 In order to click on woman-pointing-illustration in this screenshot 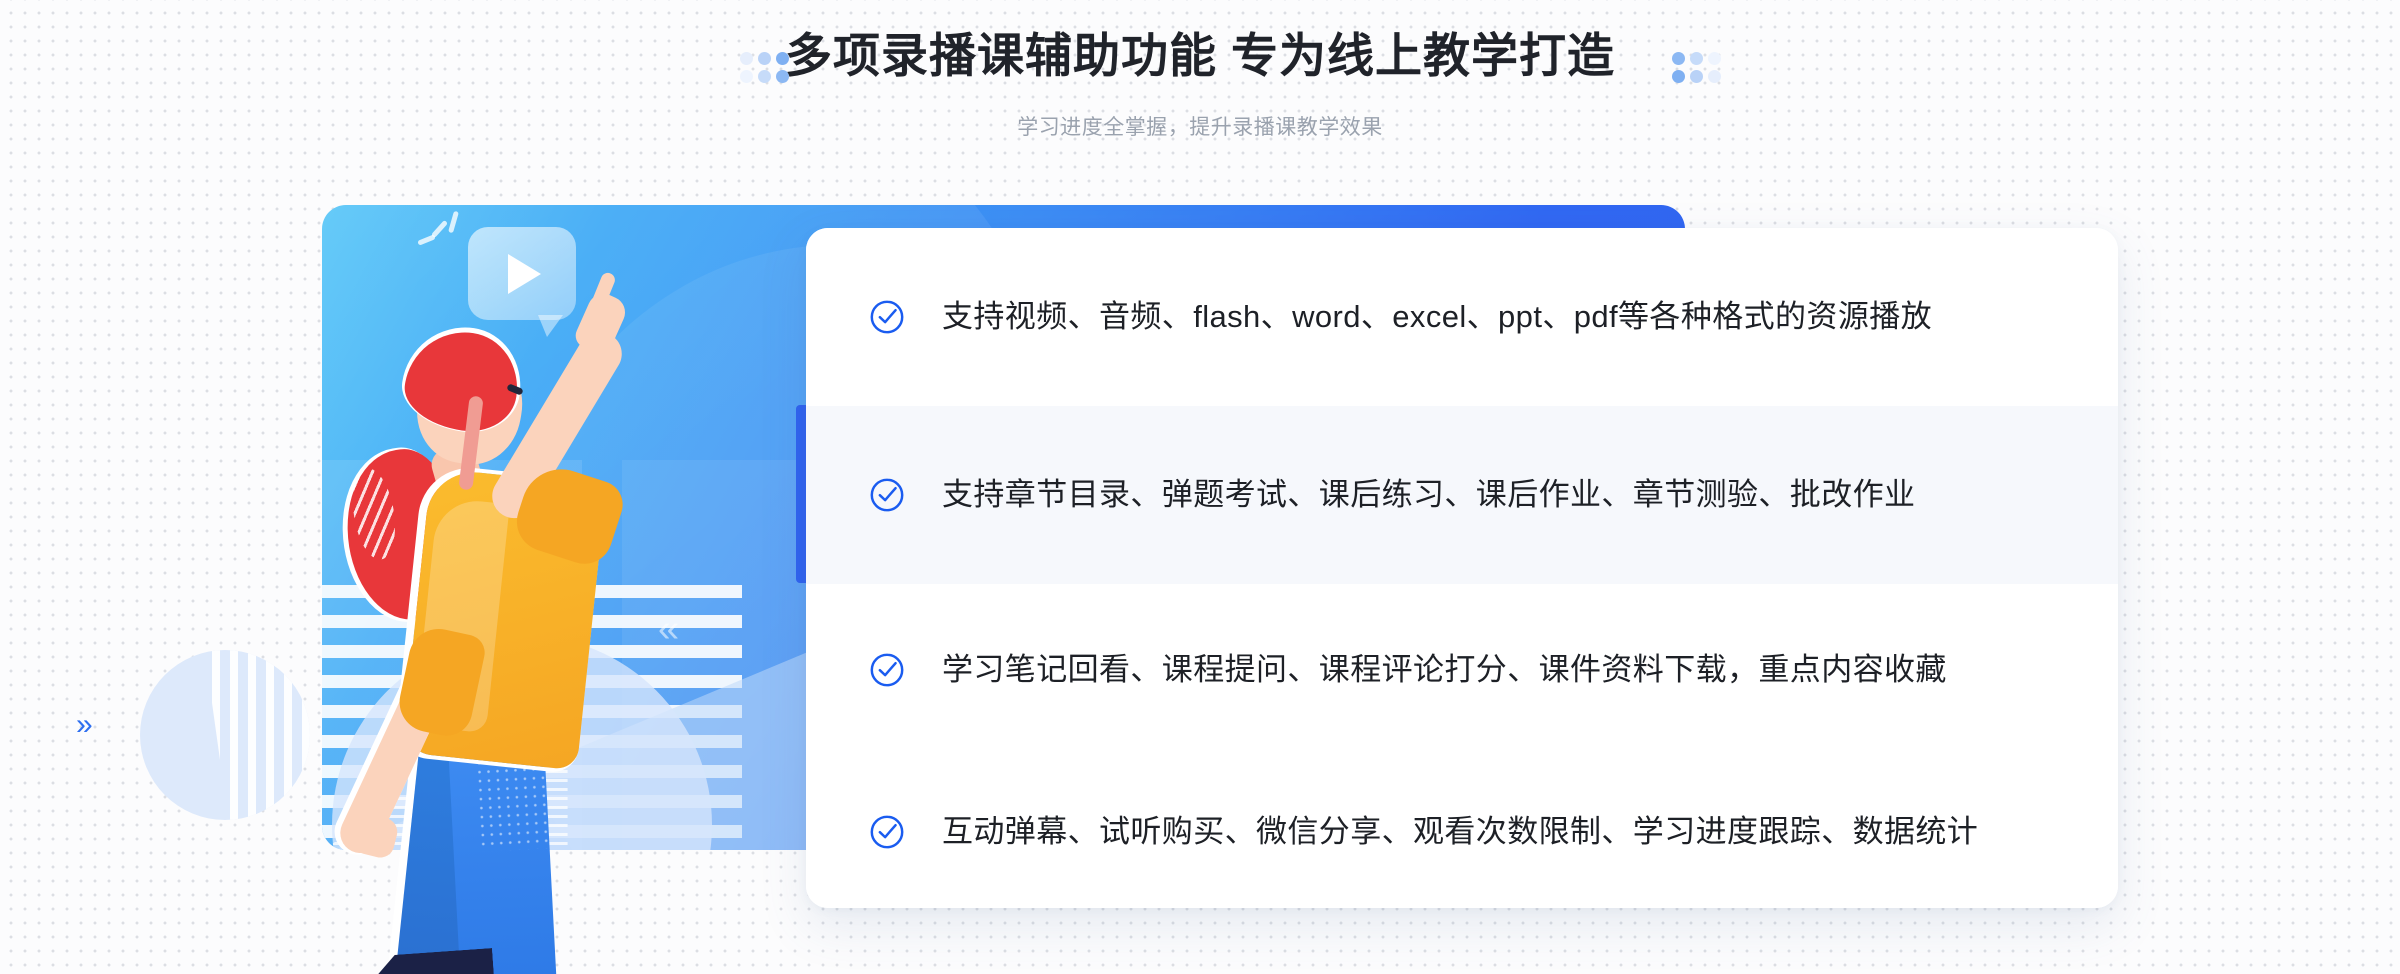, I will do `click(540, 587)`.